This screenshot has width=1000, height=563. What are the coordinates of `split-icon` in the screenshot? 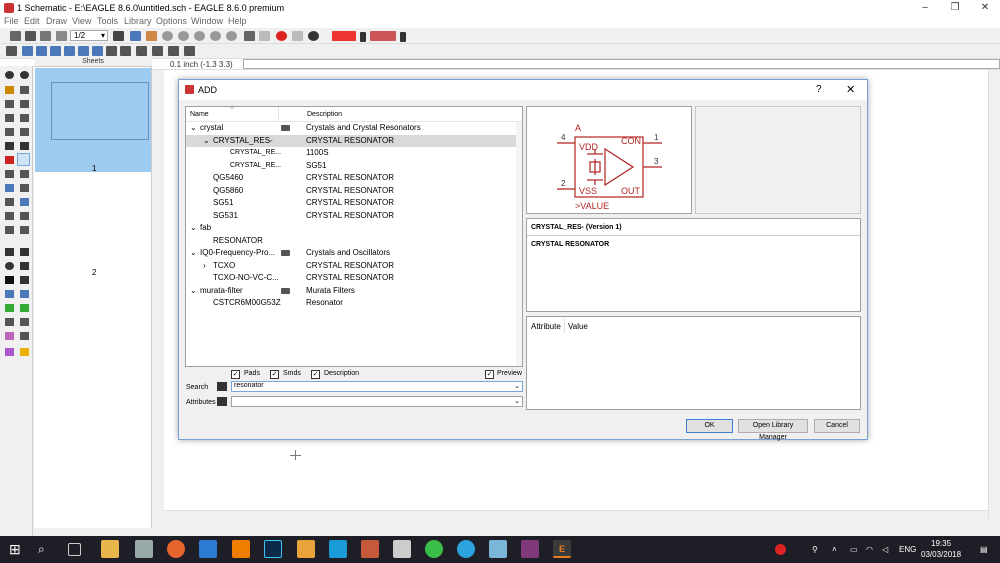 It's located at (9, 202).